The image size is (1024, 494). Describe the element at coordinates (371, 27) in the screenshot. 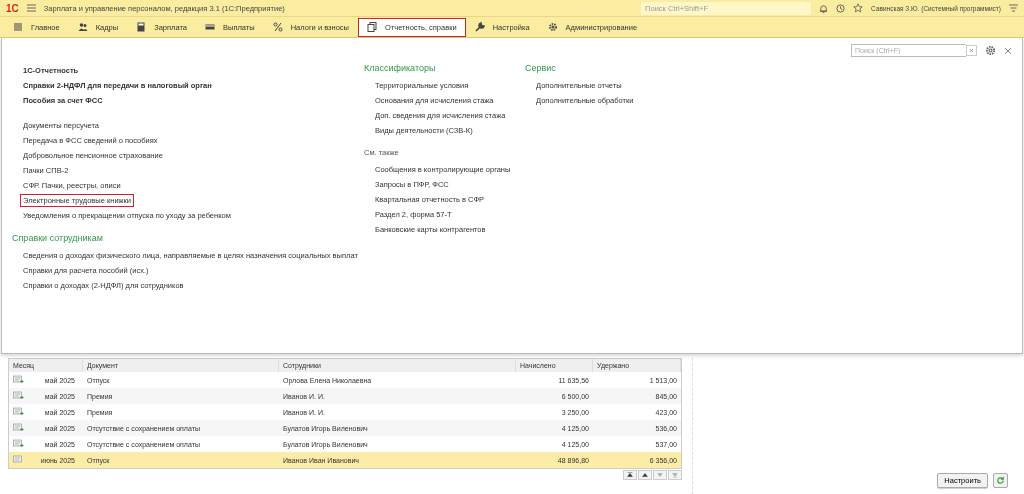

I see `documents-icon` at that location.